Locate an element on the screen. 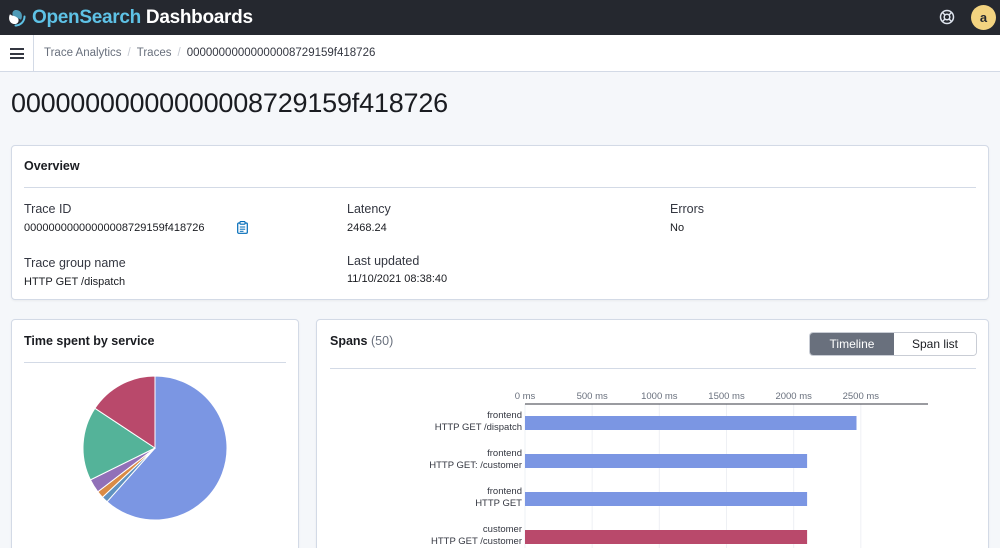  errors-value: No is located at coordinates (677, 228).